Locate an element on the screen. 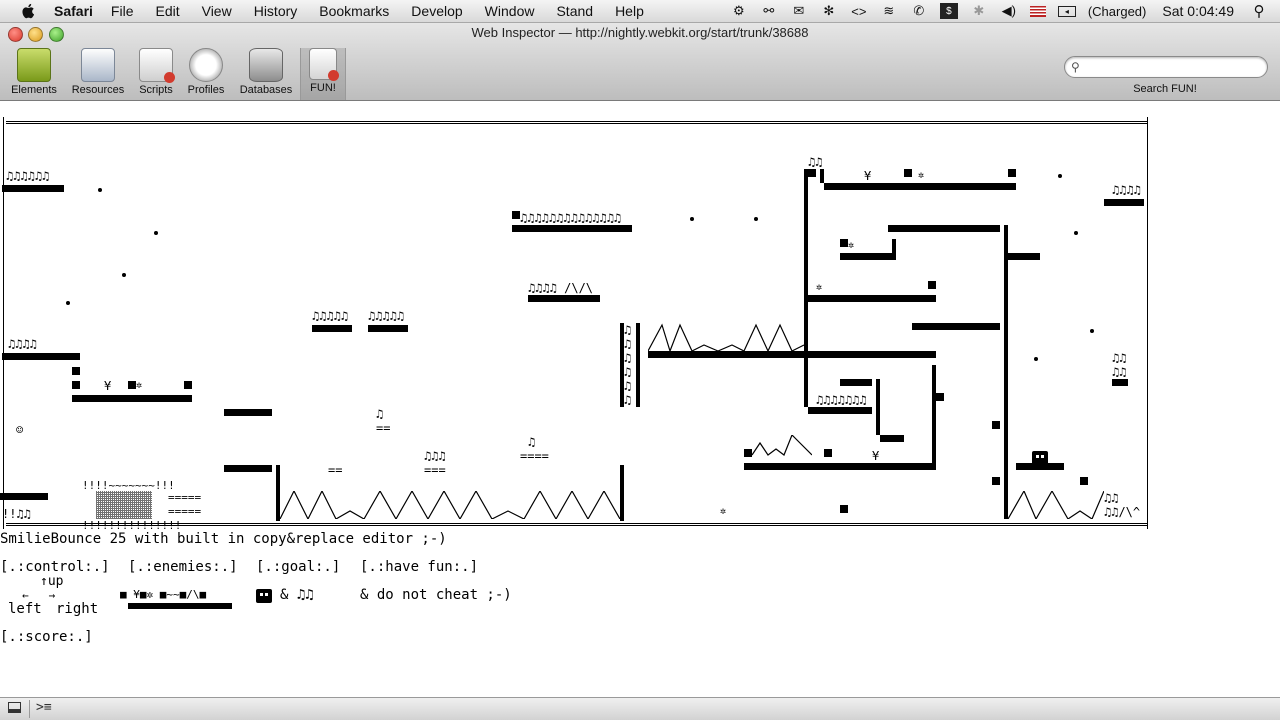  spotlight-icon: ⚲ is located at coordinates (1259, 11).